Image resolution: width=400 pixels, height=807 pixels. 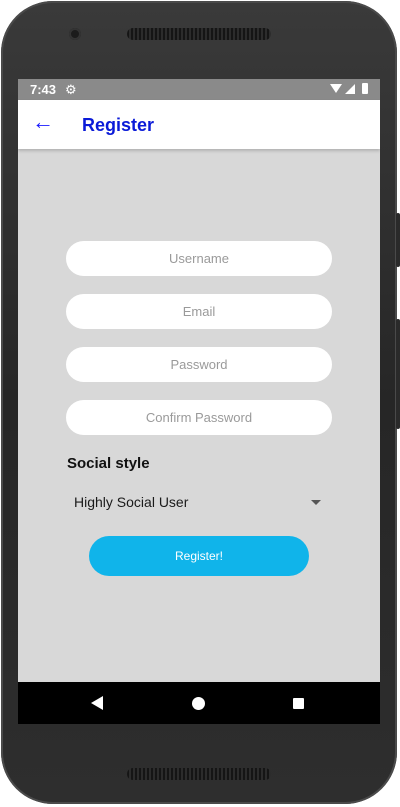 I want to click on battery-icon, so click(x=365, y=88).